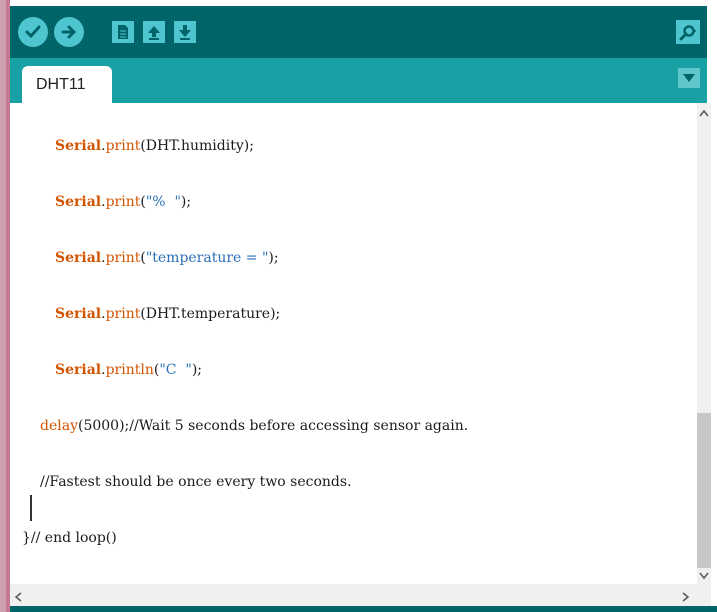 This screenshot has width=717, height=612. I want to click on horizontal-scrollbar, so click(360, 595).